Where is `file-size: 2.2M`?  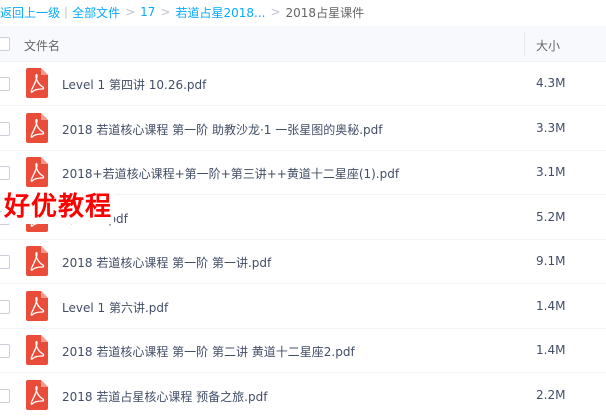 file-size: 2.2M is located at coordinates (551, 394).